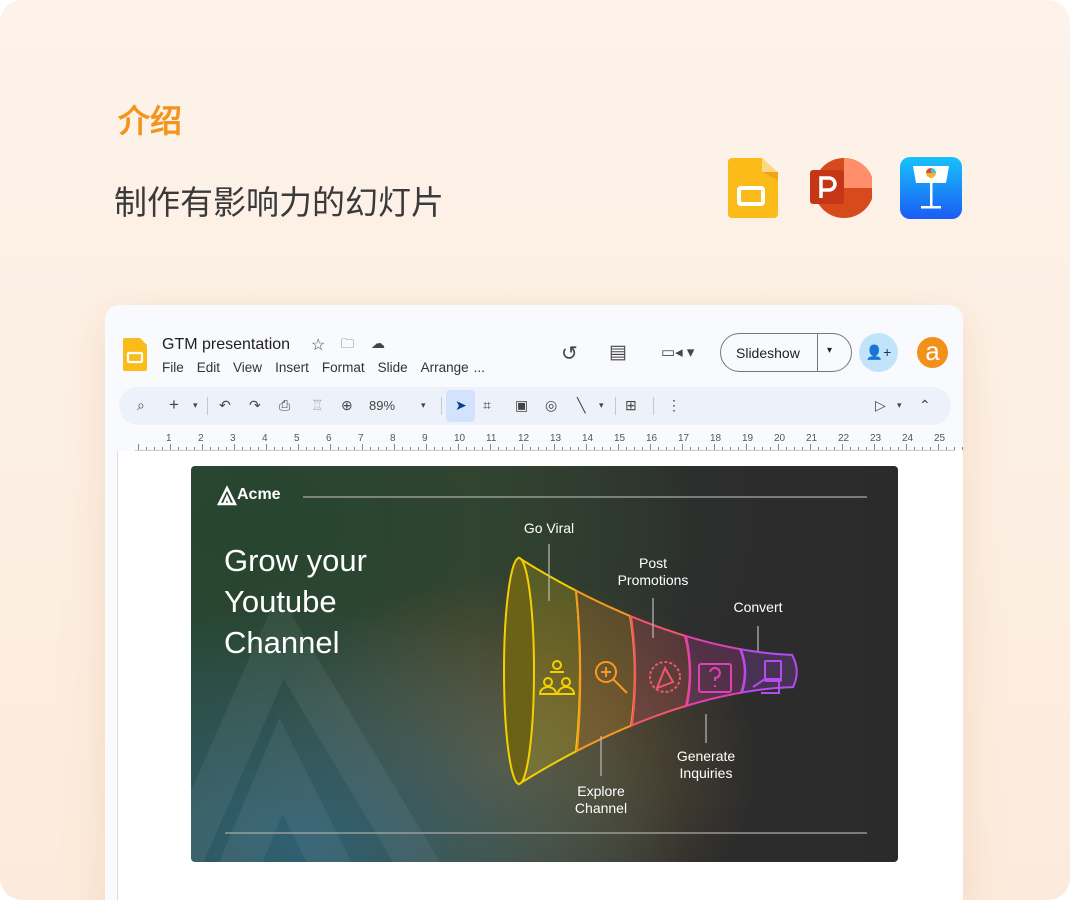  I want to click on new-slide-dropdown-icon: ▾, so click(195, 405).